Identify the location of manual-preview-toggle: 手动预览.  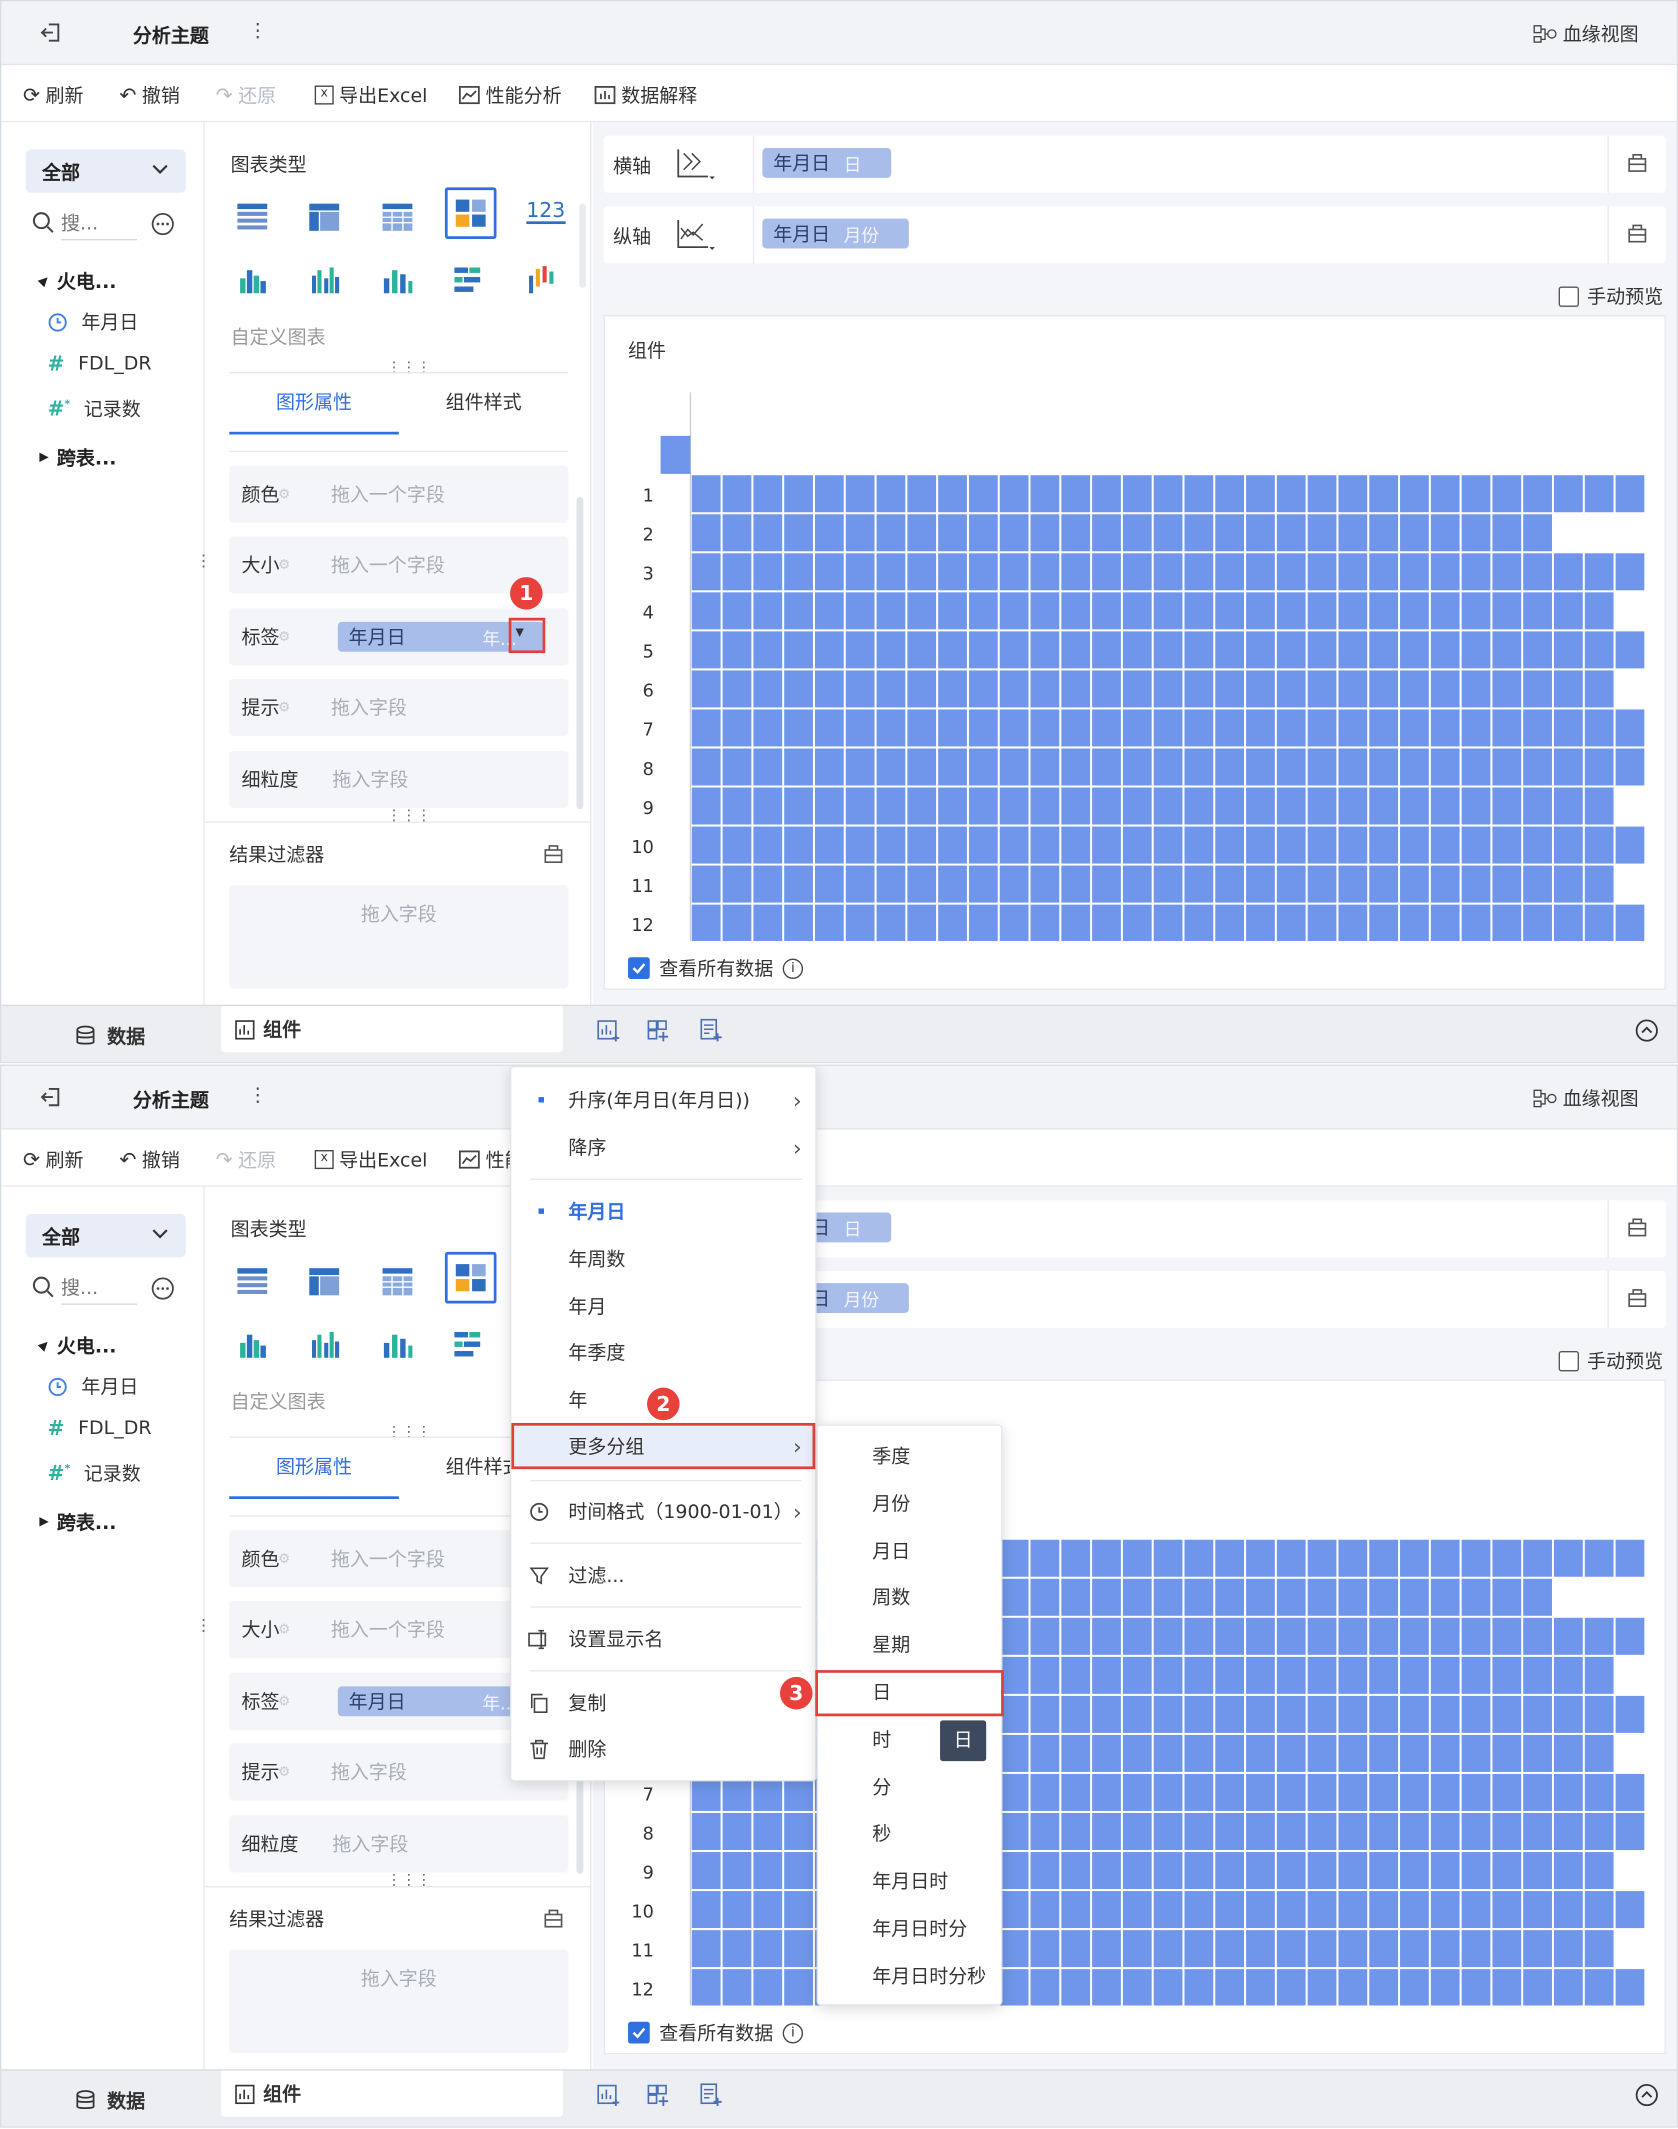
(1610, 295).